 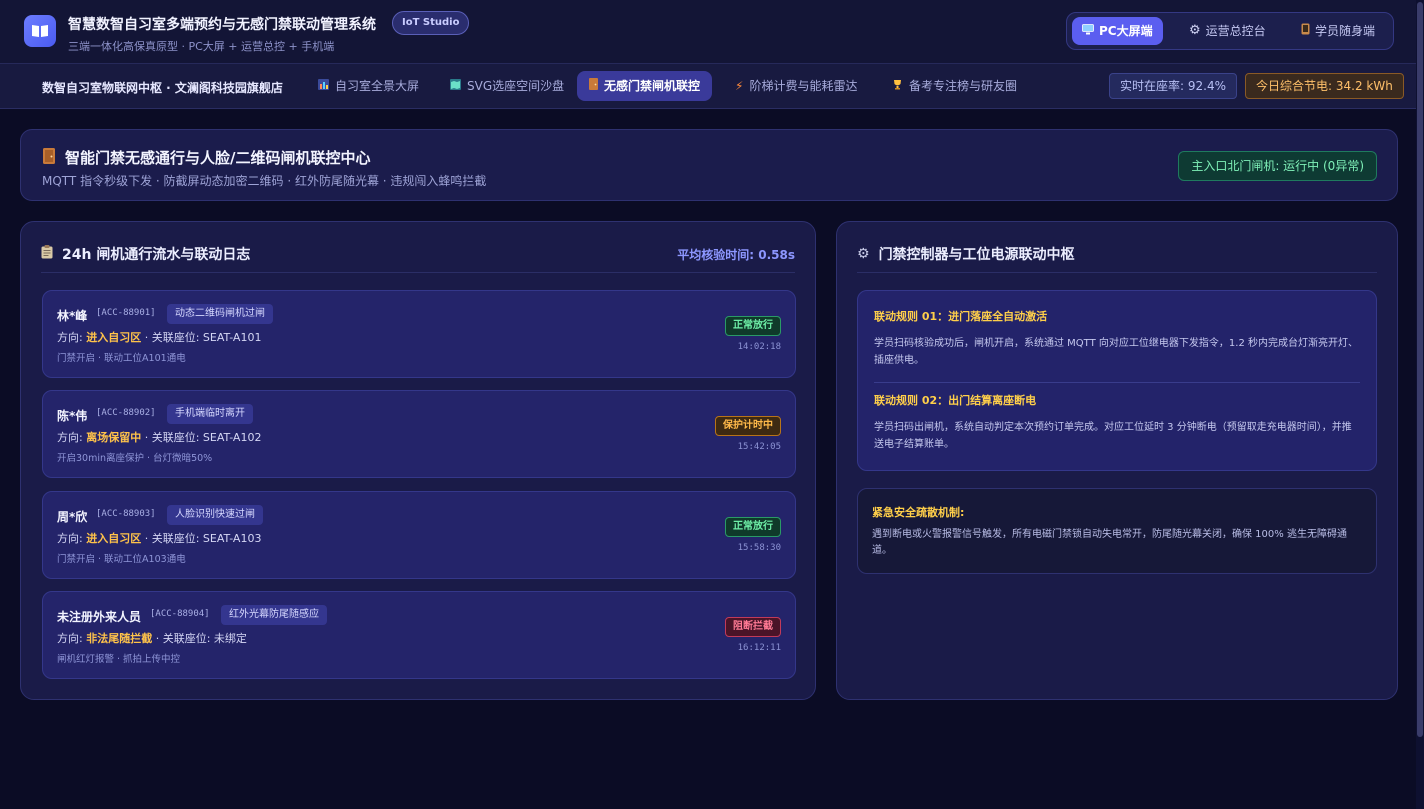 What do you see at coordinates (201, 538) in the screenshot?
I see `seat-binding: · 关联座位: SEAT-A103` at bounding box center [201, 538].